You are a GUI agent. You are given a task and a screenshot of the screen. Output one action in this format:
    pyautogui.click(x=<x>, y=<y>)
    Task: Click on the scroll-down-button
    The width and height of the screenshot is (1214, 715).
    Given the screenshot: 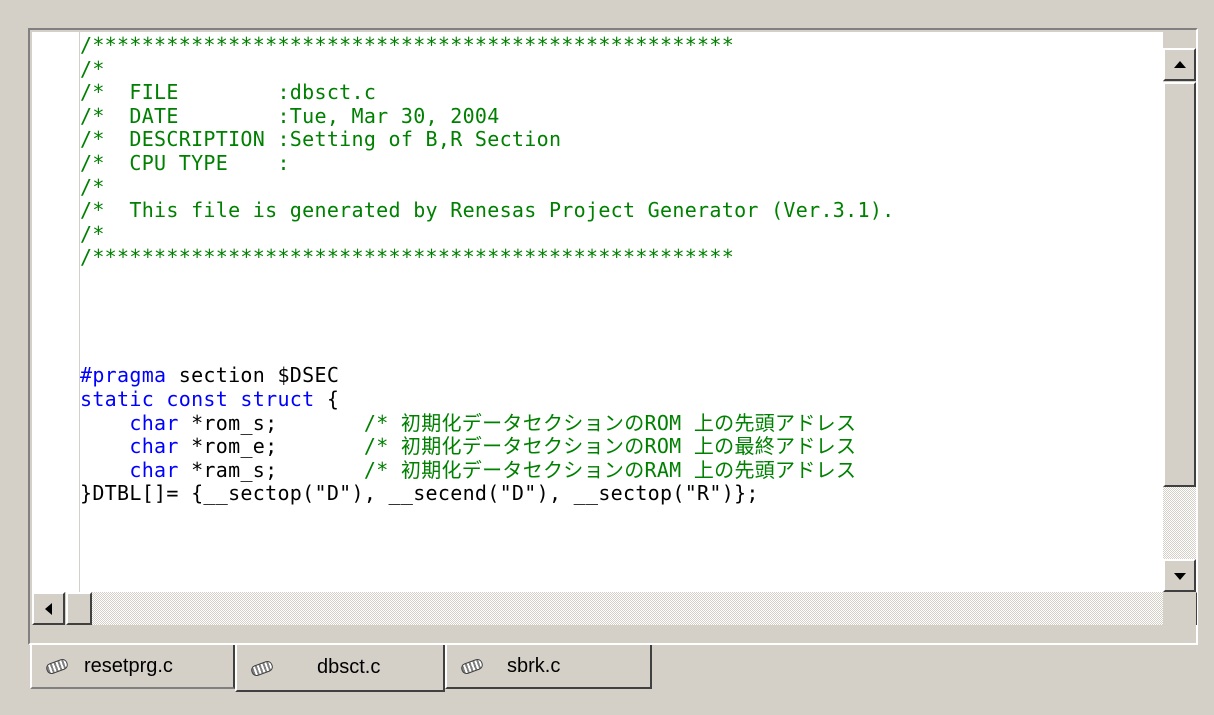 What is the action you would take?
    pyautogui.click(x=1179, y=575)
    